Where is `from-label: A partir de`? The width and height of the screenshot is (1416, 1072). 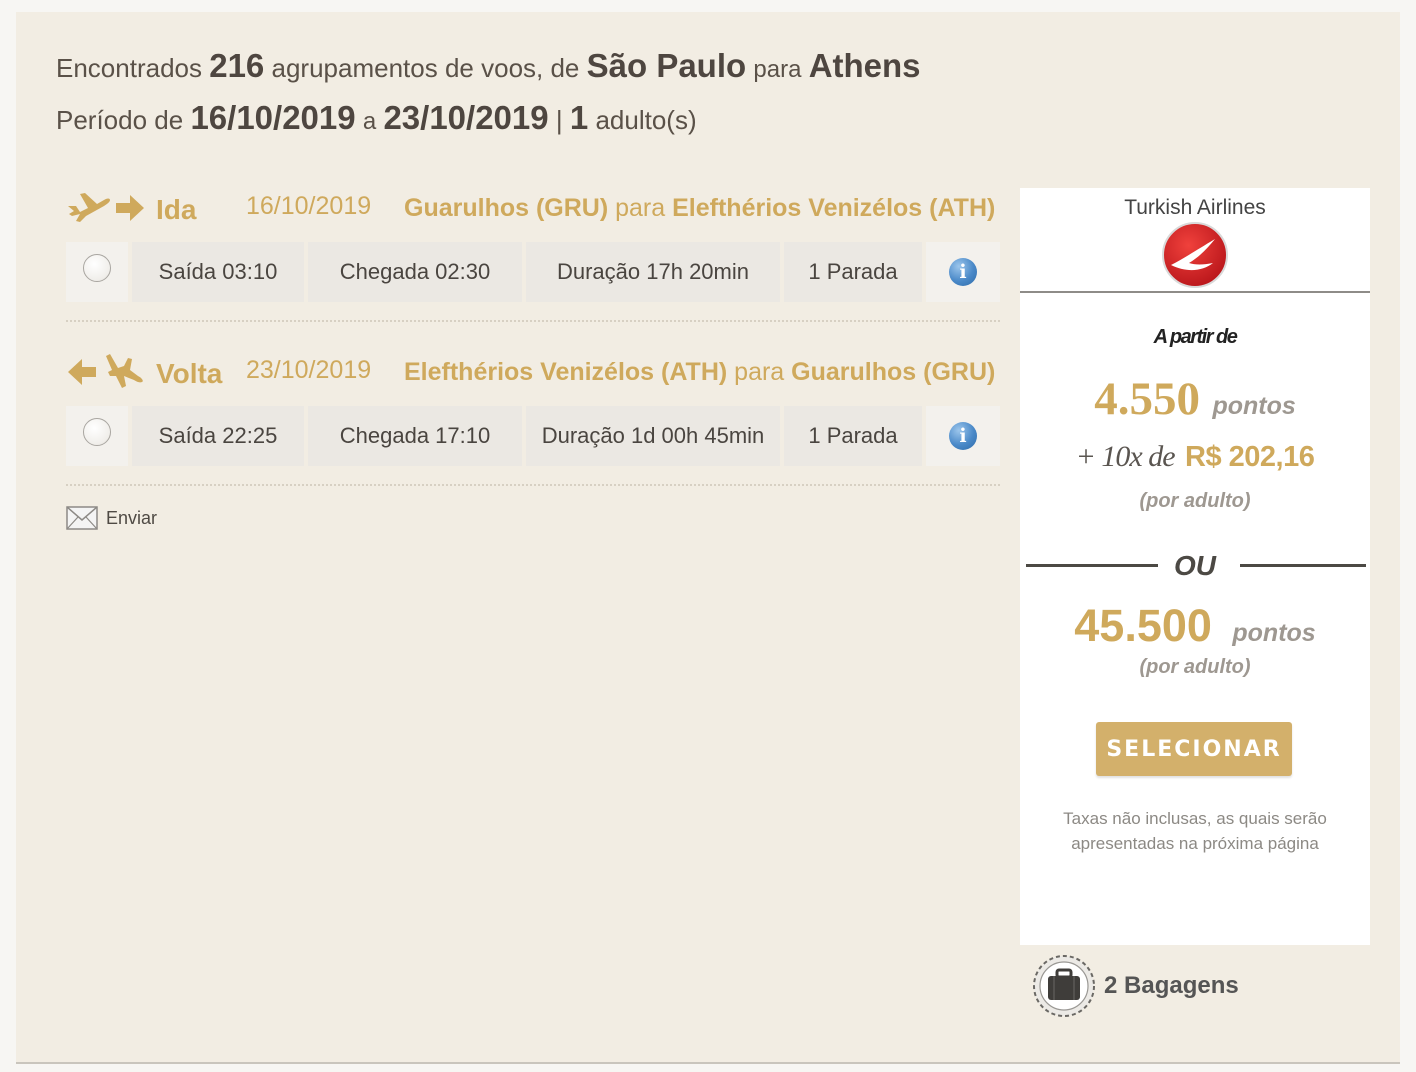
from-label: A partir de is located at coordinates (1195, 337).